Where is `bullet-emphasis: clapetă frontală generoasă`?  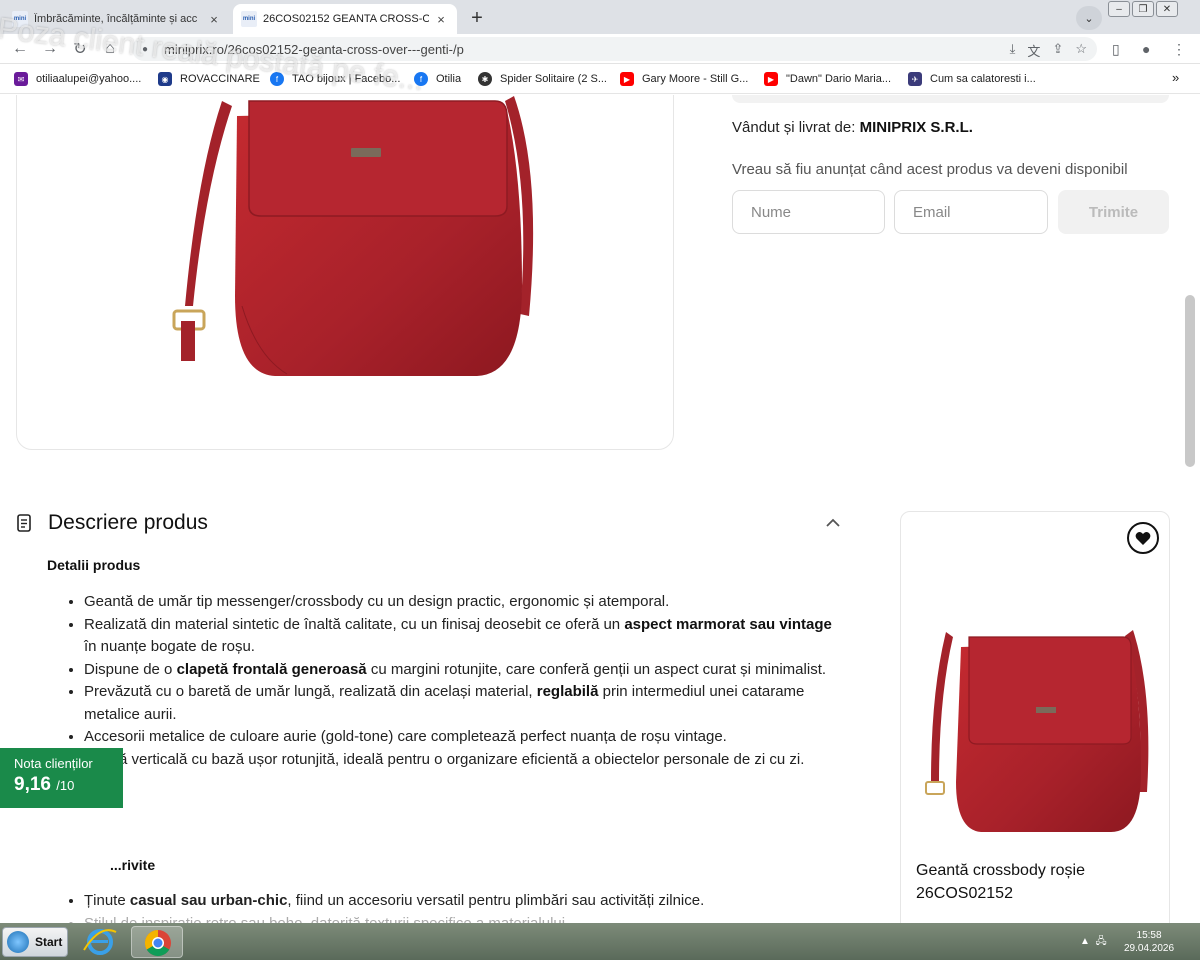 bullet-emphasis: clapetă frontală generoasă is located at coordinates (271, 669).